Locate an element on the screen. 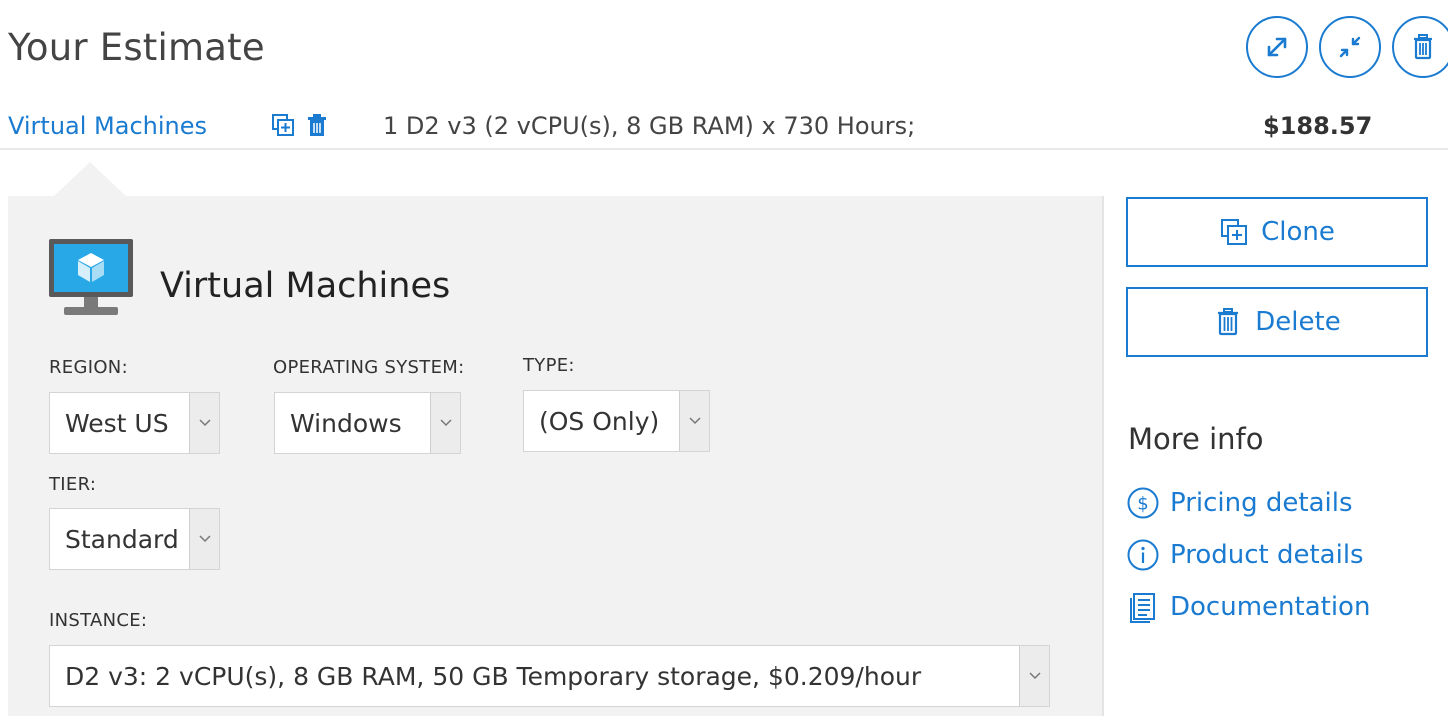 Image resolution: width=1448 pixels, height=716 pixels. service-name-link: Virtual Machines is located at coordinates (107, 126).